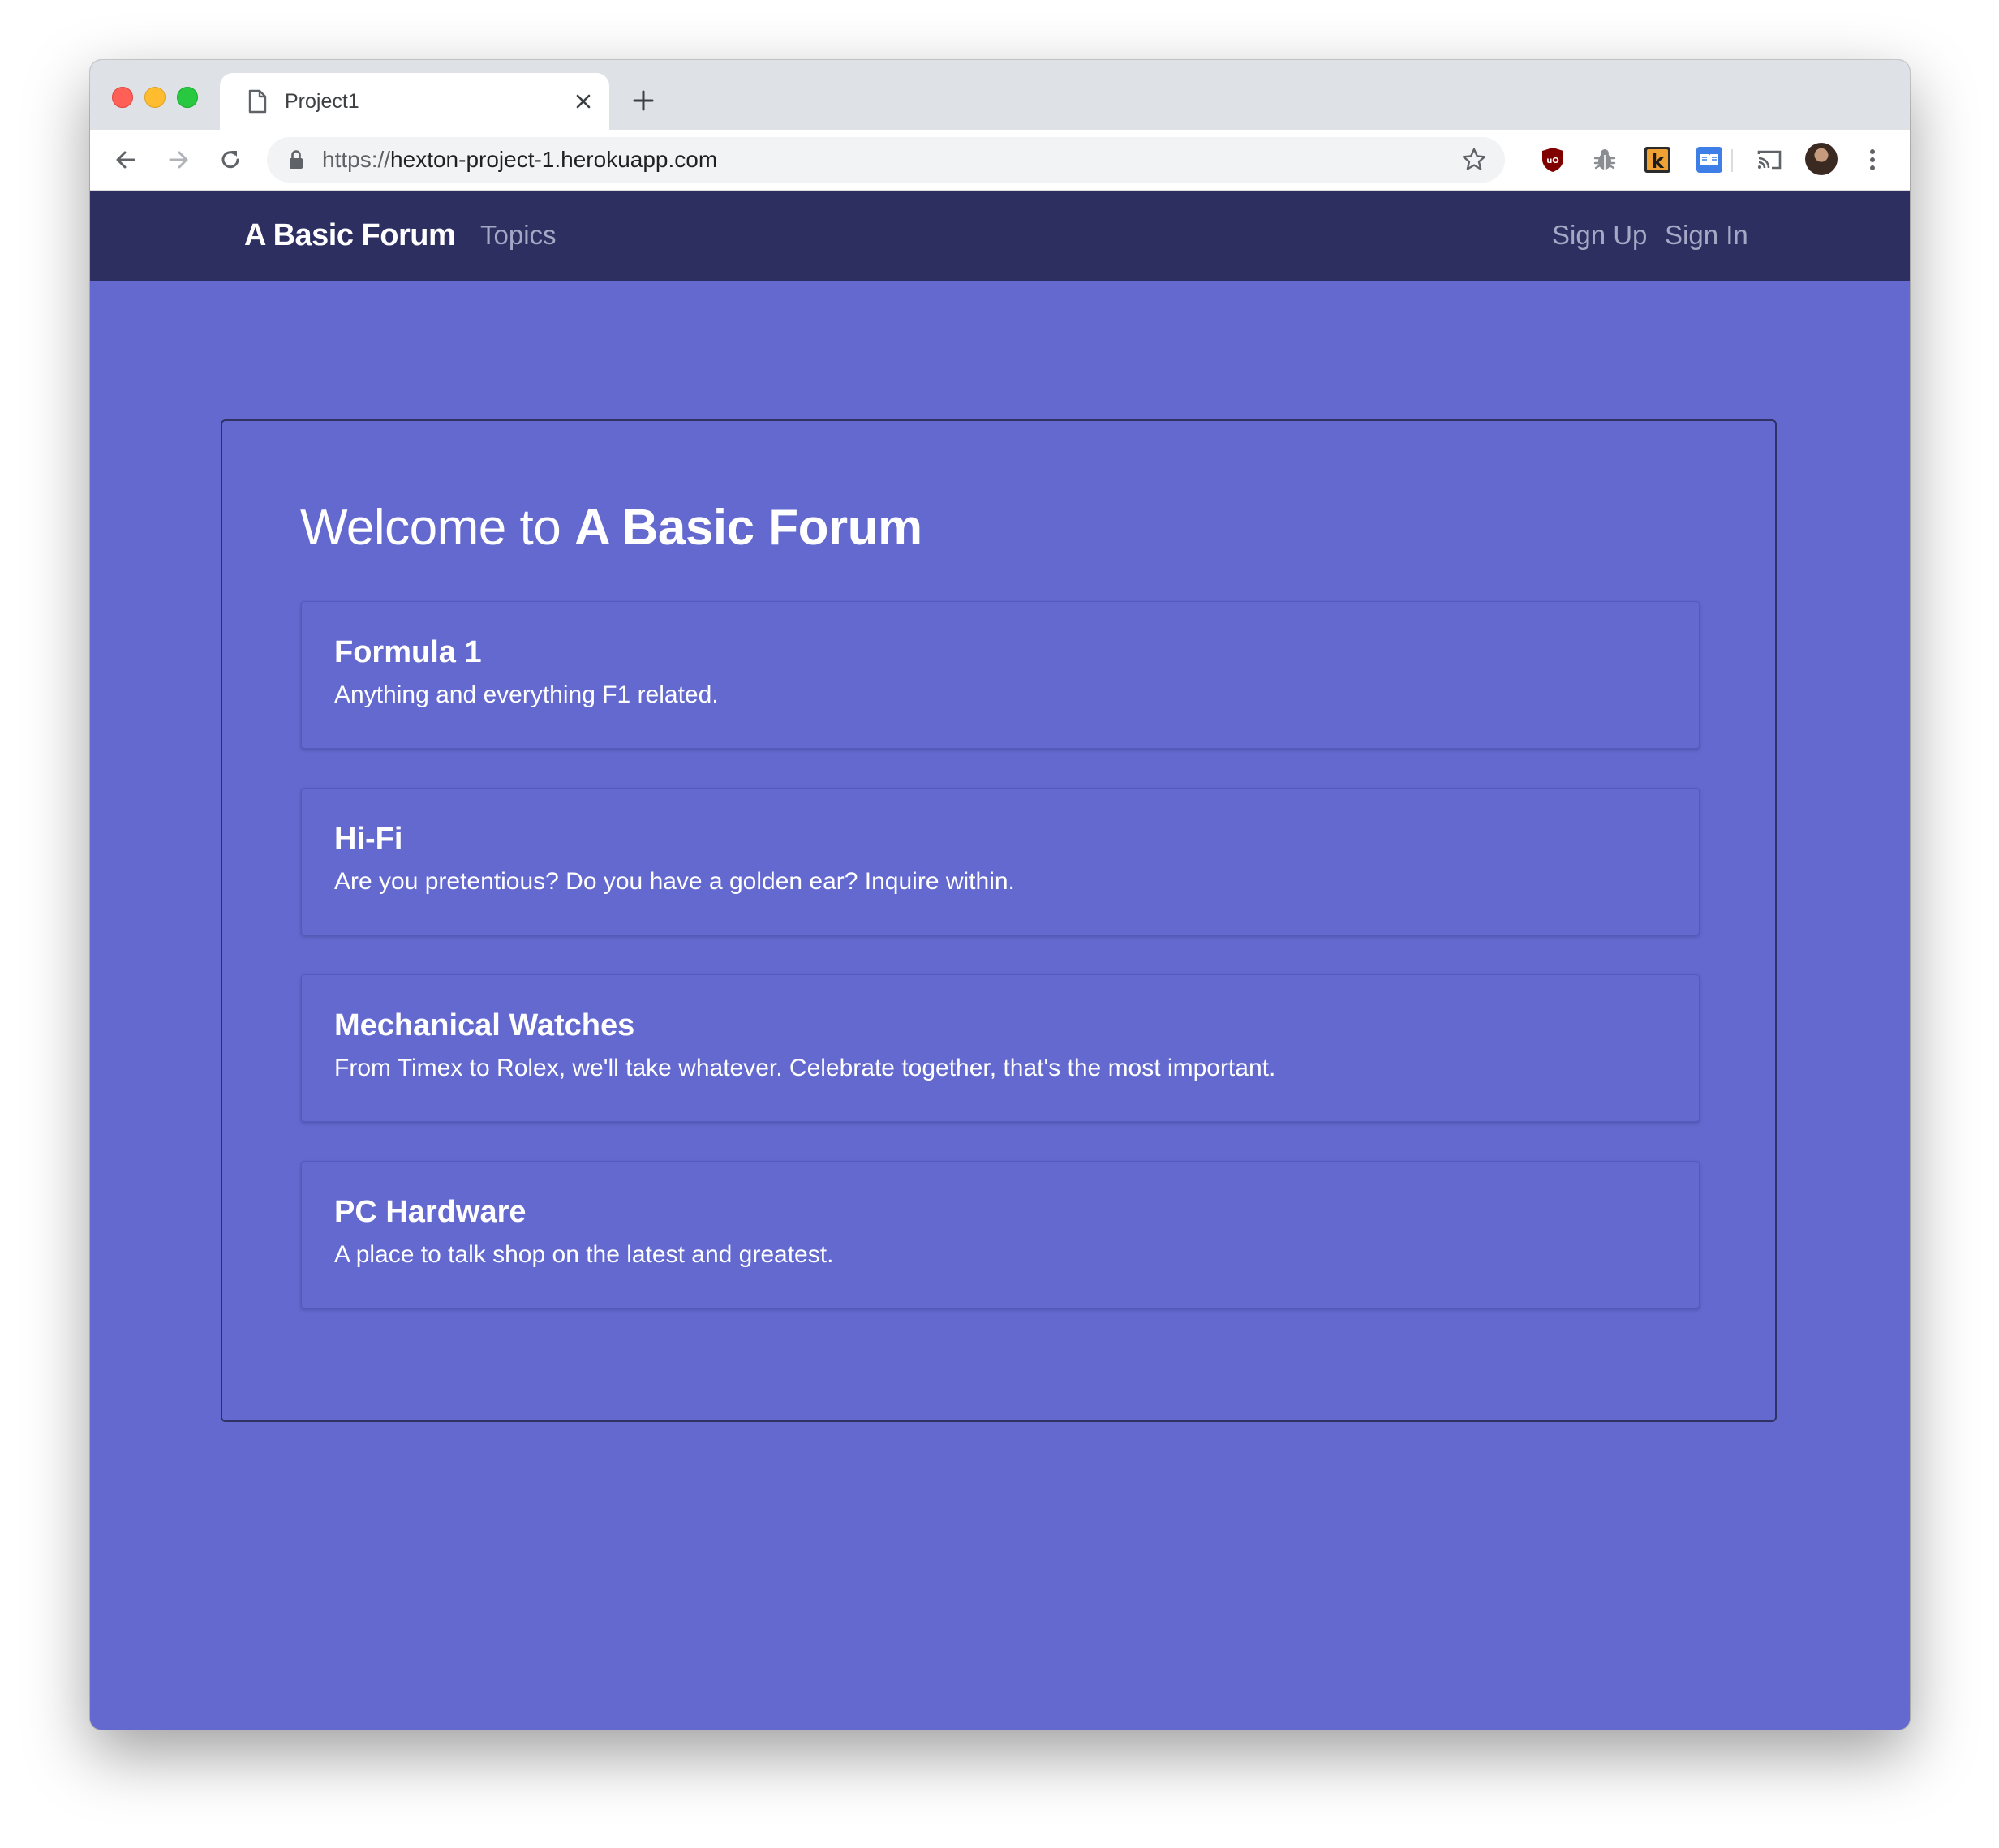  I want to click on cast-icon, so click(1770, 159).